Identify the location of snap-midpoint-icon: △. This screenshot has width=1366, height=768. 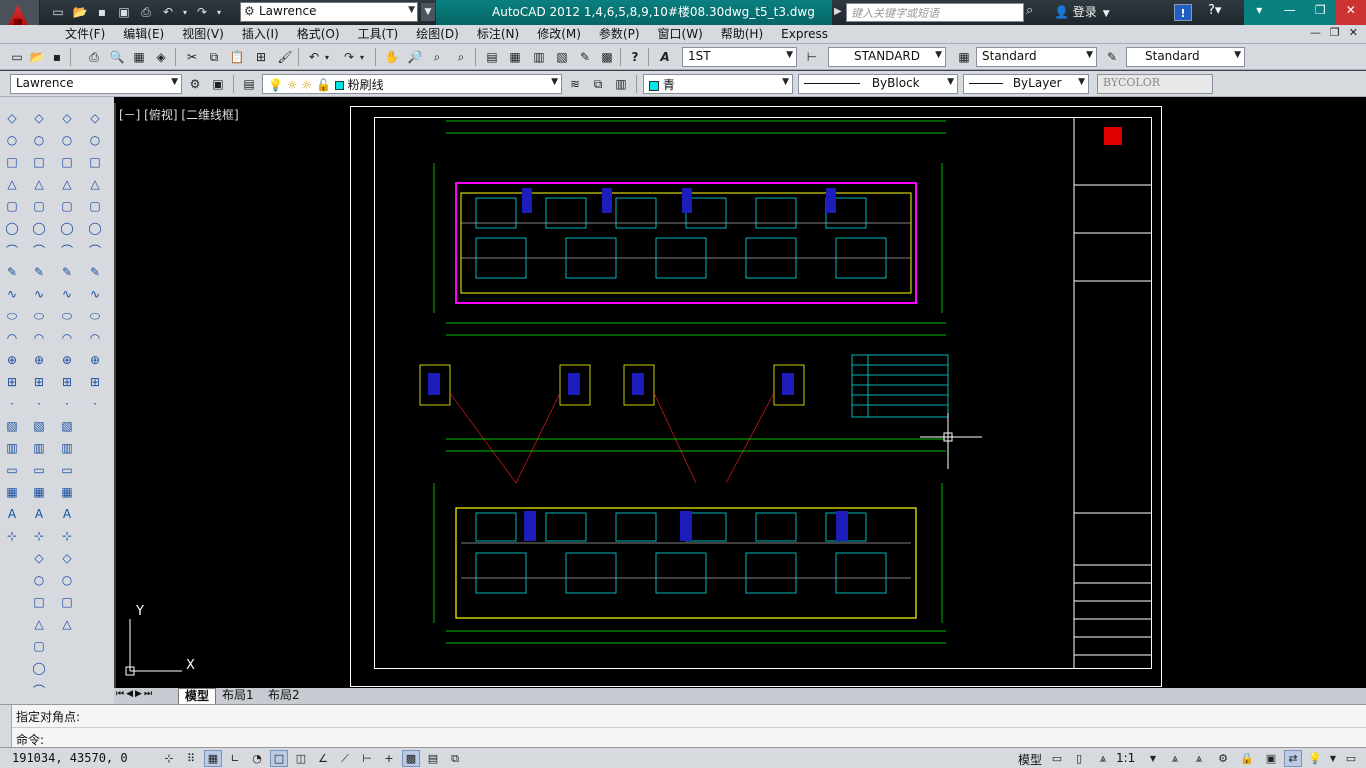
(95, 184).